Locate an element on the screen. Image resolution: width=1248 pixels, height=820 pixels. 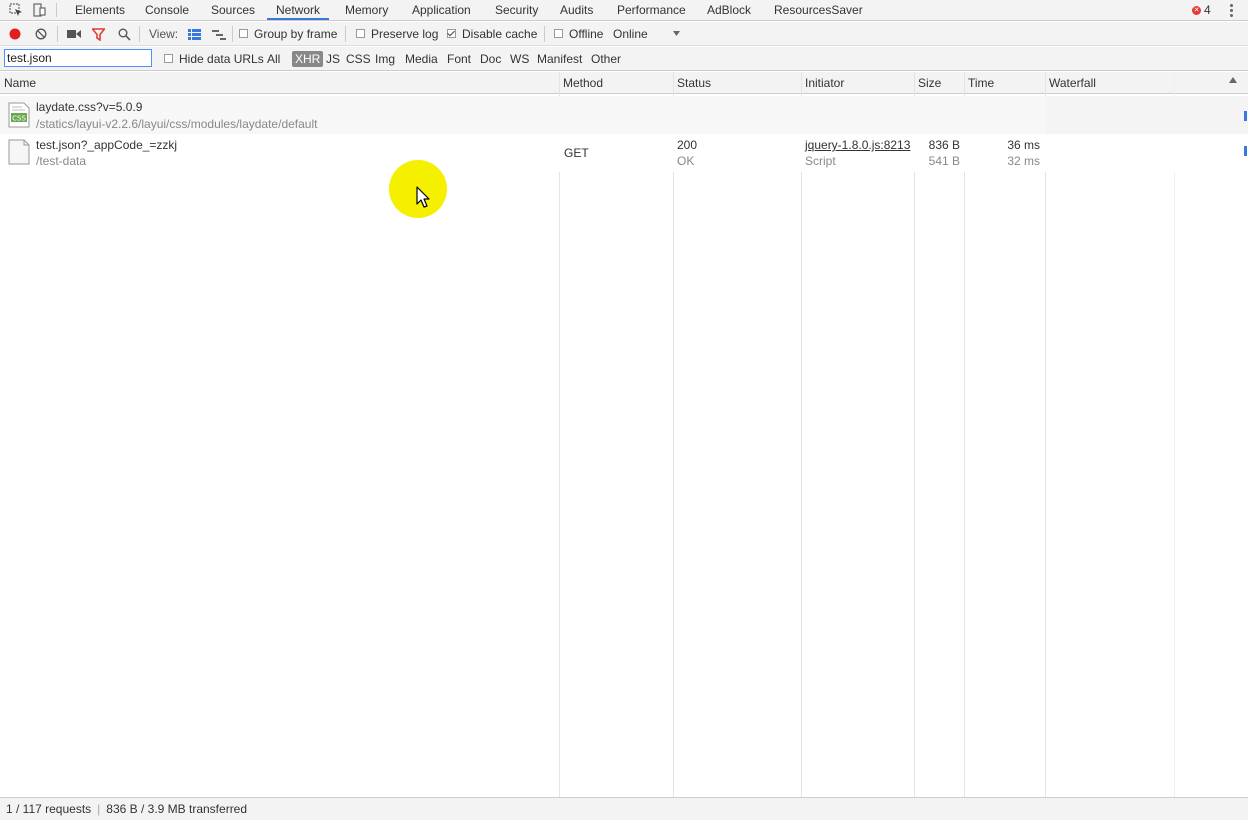
throttling-value: Online is located at coordinates (630, 34).